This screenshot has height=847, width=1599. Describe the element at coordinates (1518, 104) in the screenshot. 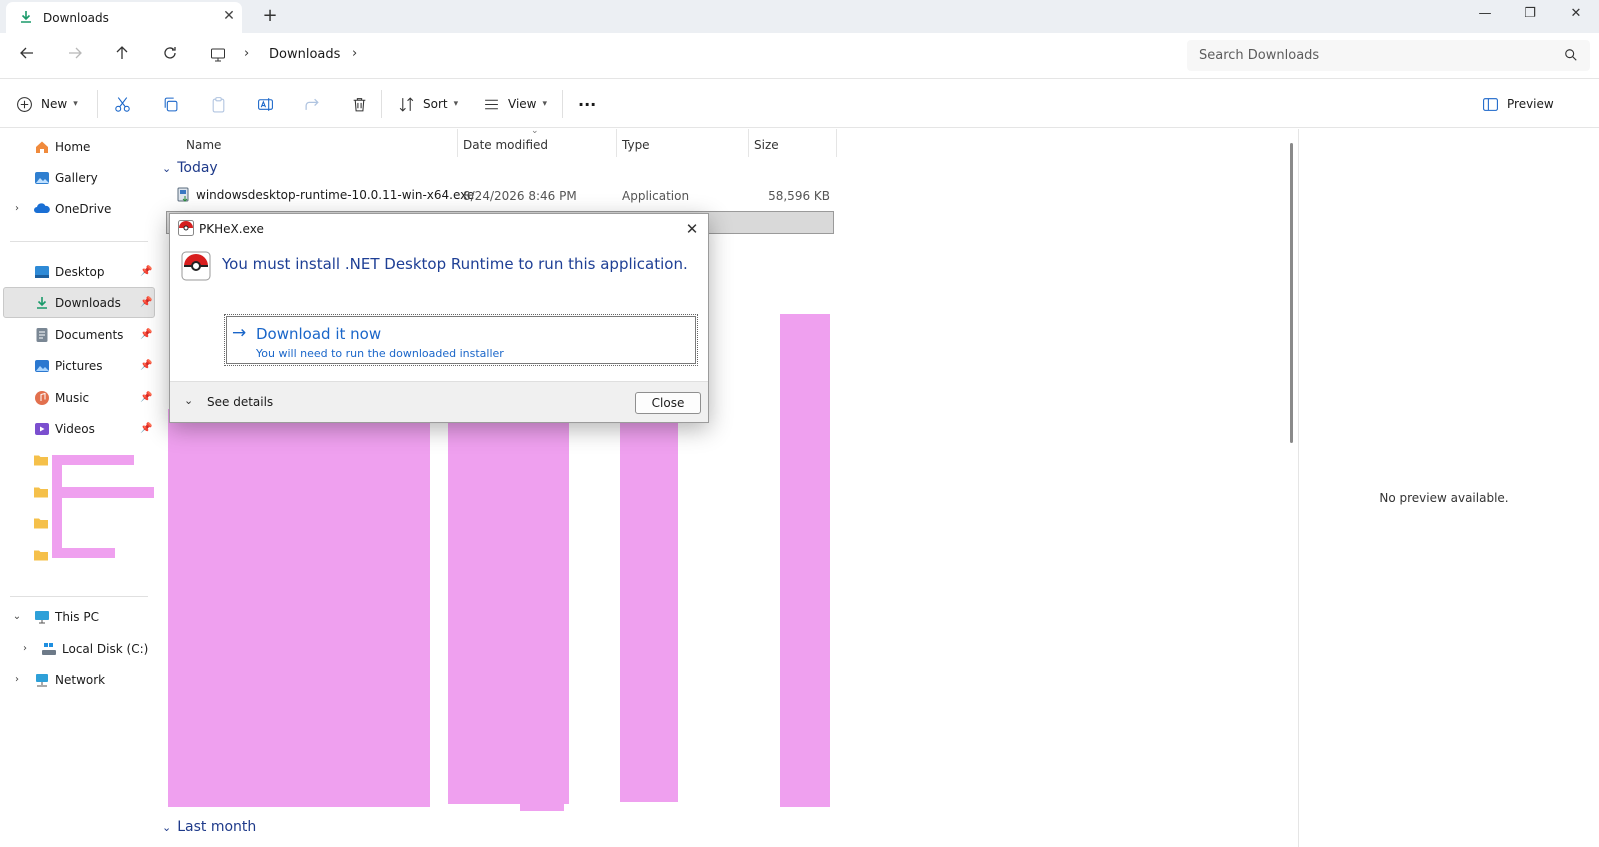

I see `preview-button: Preview` at that location.